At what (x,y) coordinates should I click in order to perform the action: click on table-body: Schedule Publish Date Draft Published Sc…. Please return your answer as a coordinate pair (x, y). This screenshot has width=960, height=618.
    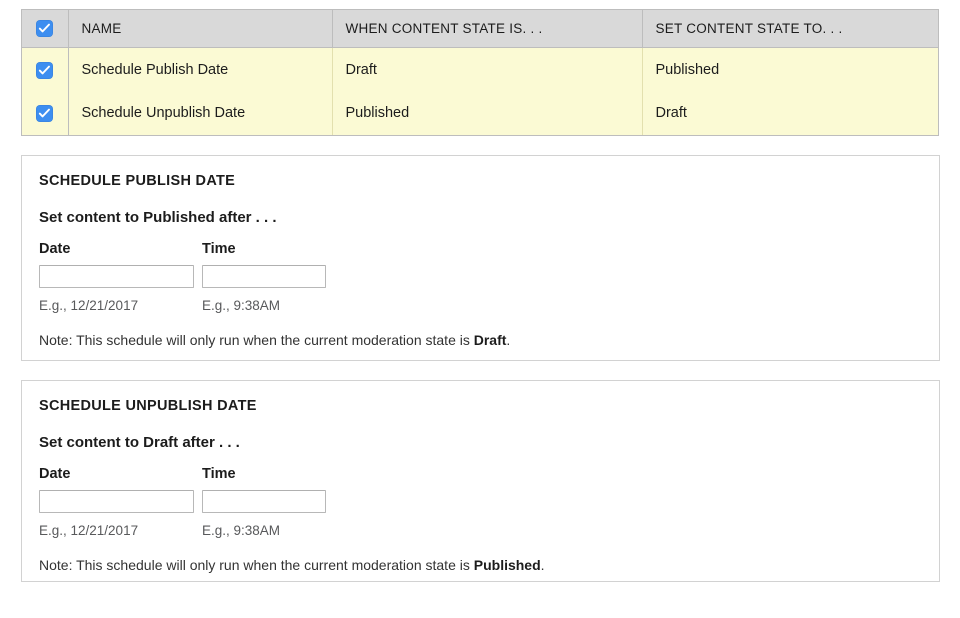
    Looking at the image, I should click on (480, 91).